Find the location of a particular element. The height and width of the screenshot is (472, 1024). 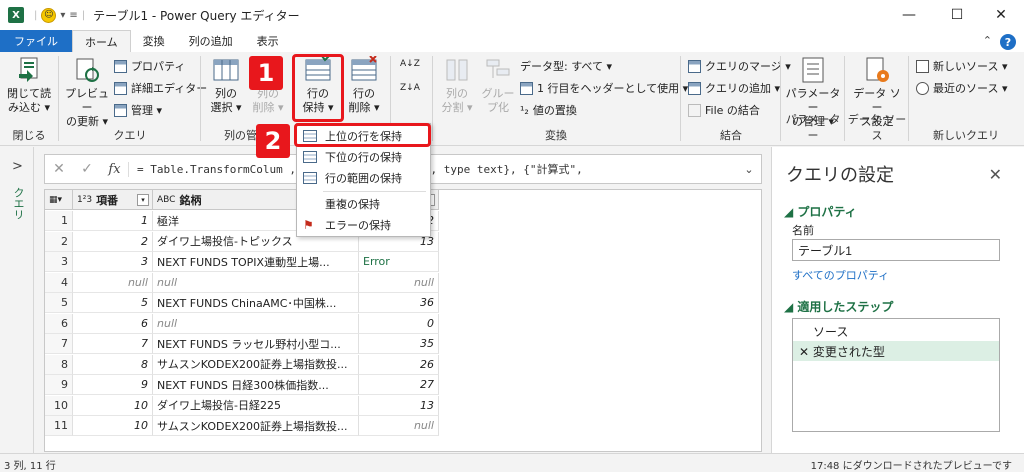

append-queries-button: クエリの追加 ▾ is located at coordinates (734, 88).